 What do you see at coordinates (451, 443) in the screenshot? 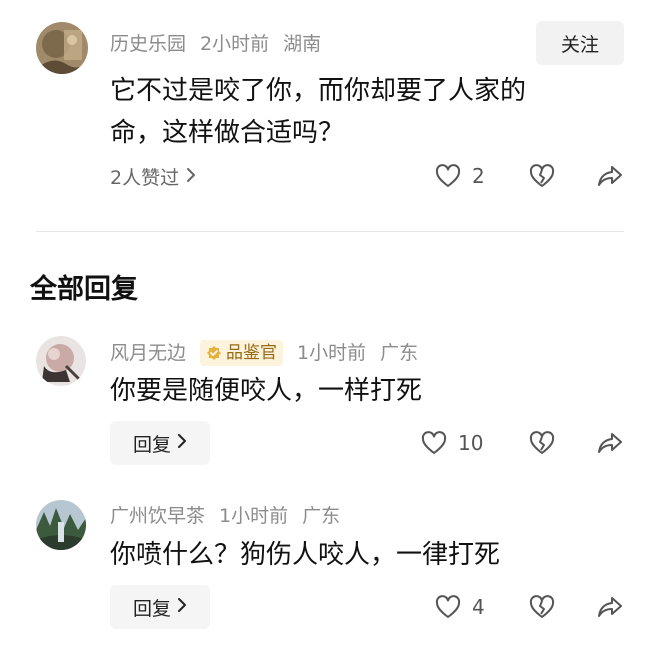
I see `reply-1-like-button: 10` at bounding box center [451, 443].